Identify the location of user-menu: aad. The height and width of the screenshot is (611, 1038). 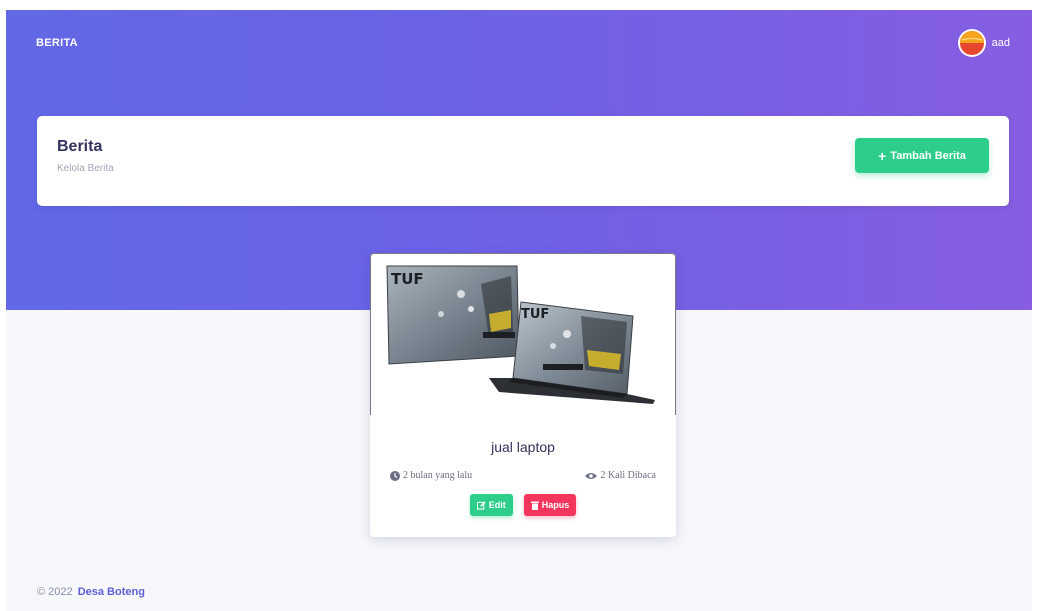
(983, 43).